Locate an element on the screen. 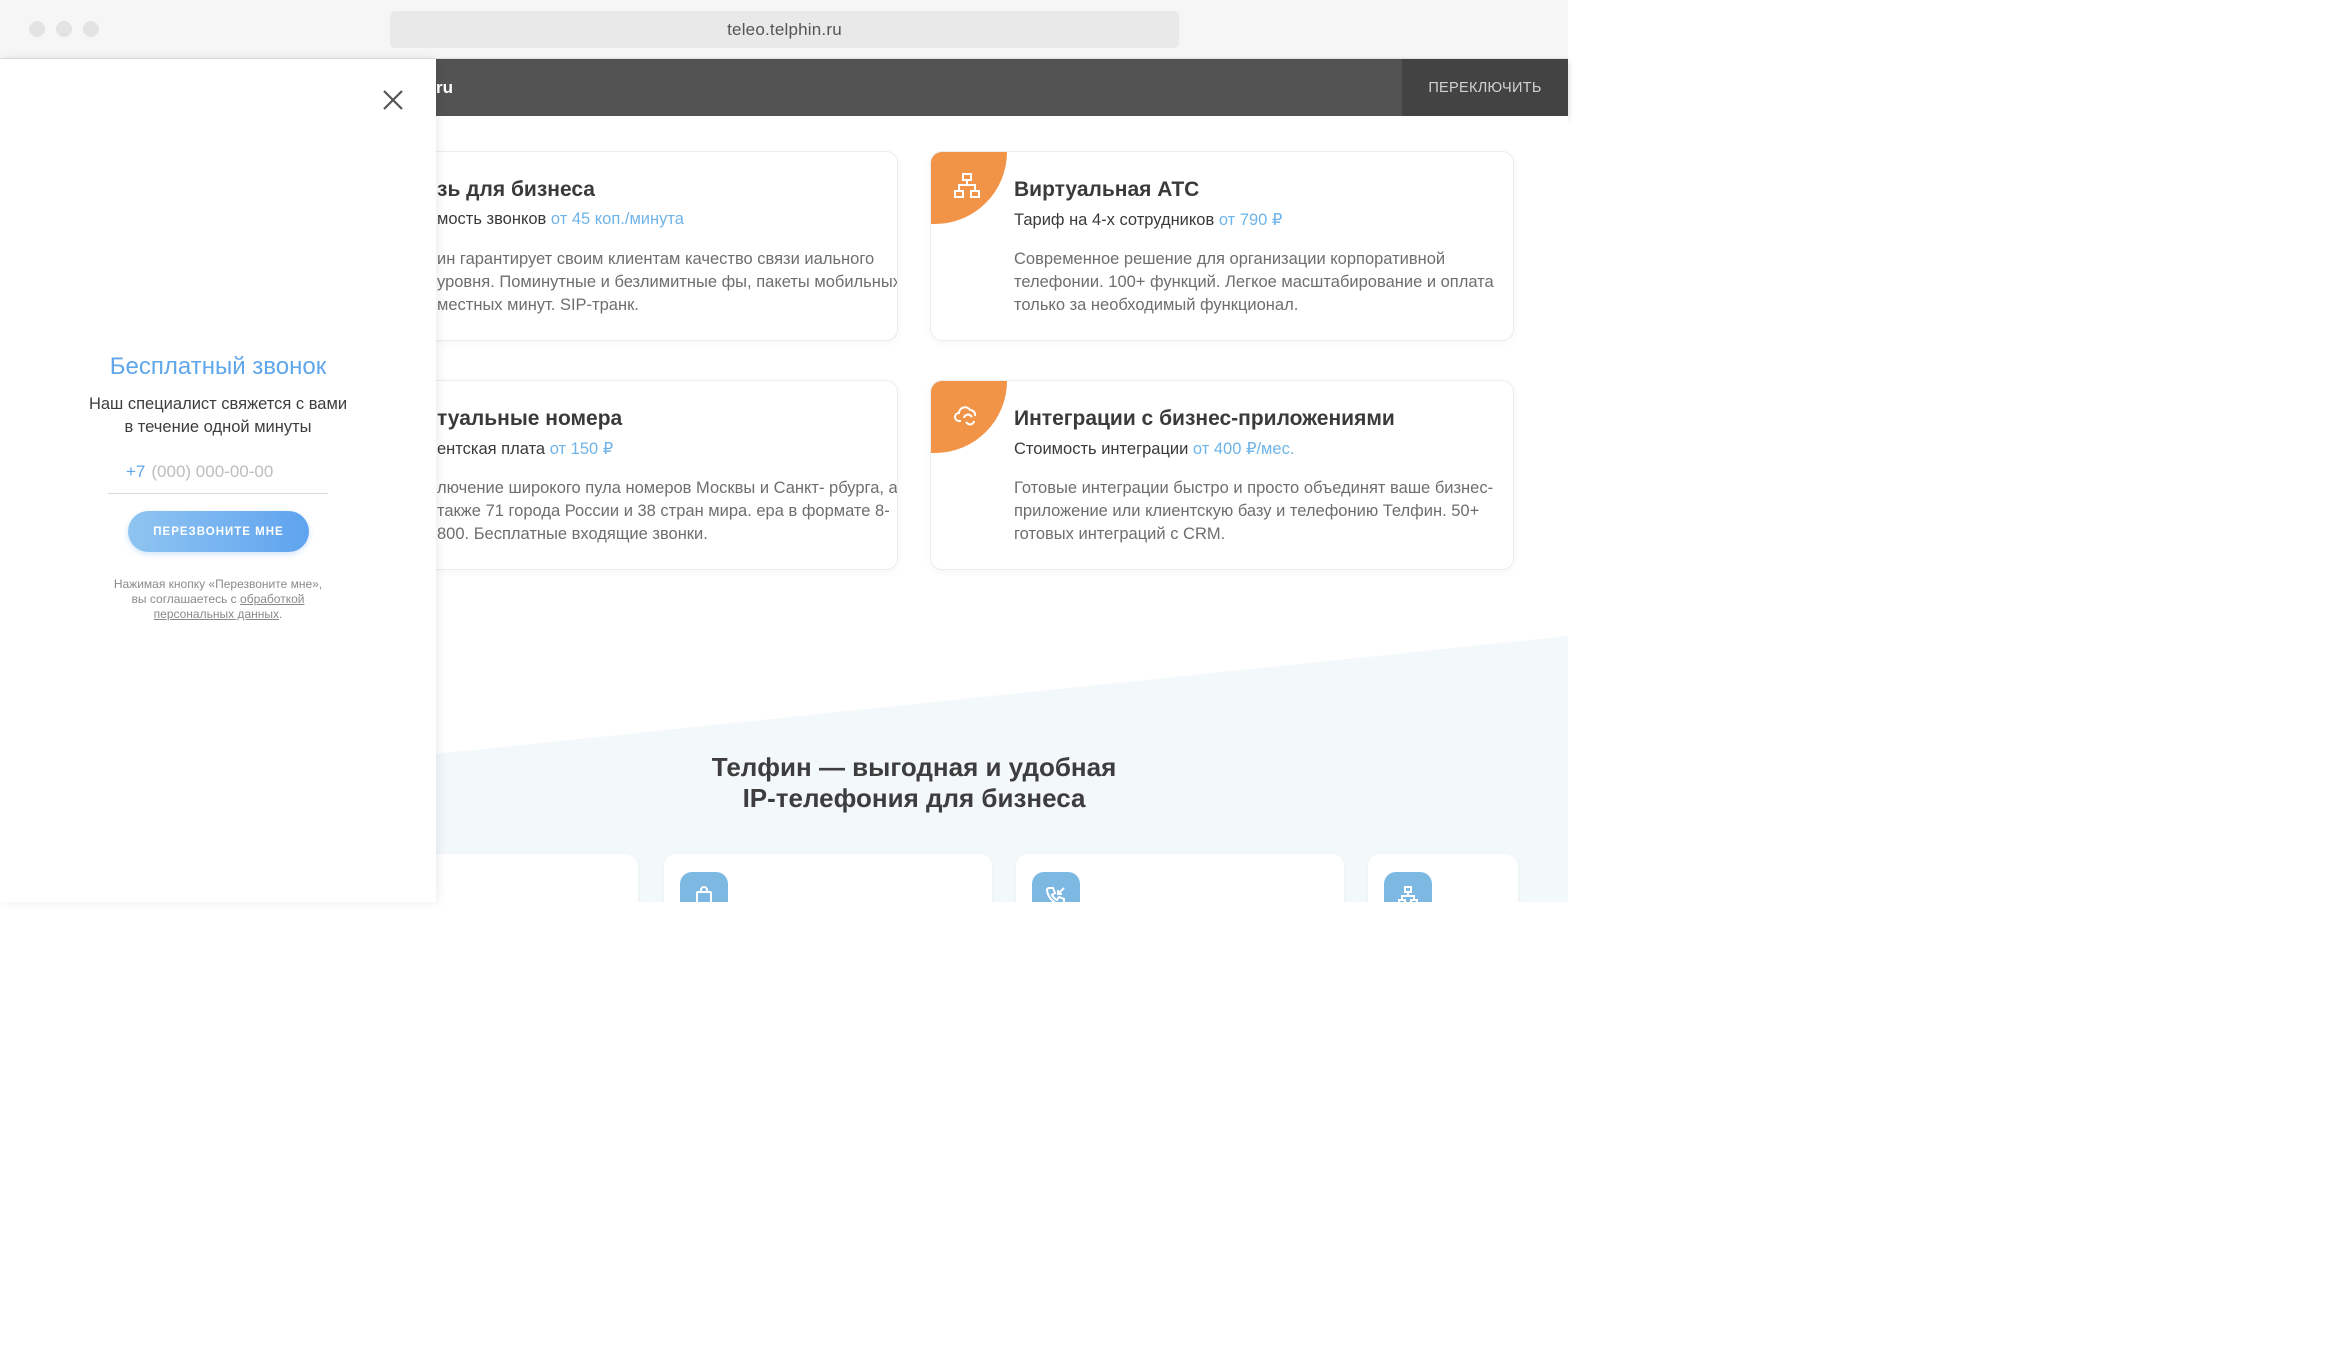  shopping-bag-icon is located at coordinates (704, 894).